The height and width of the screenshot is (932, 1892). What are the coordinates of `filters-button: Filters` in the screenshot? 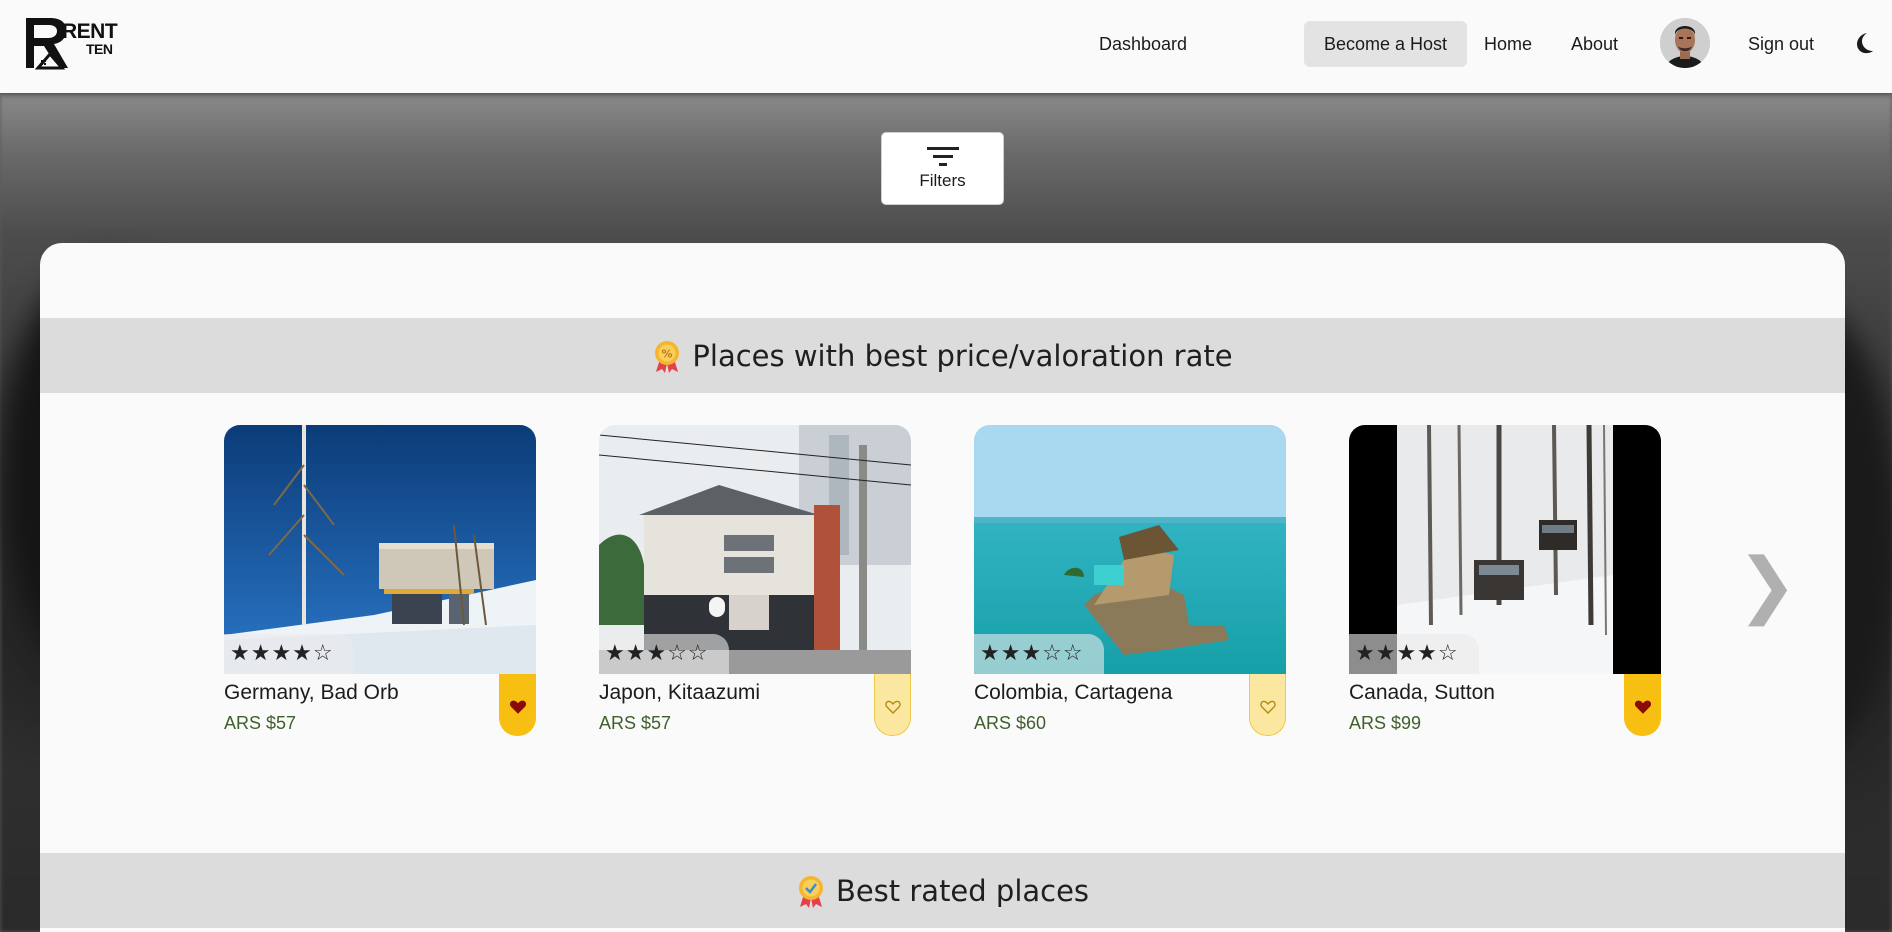 It's located at (942, 168).